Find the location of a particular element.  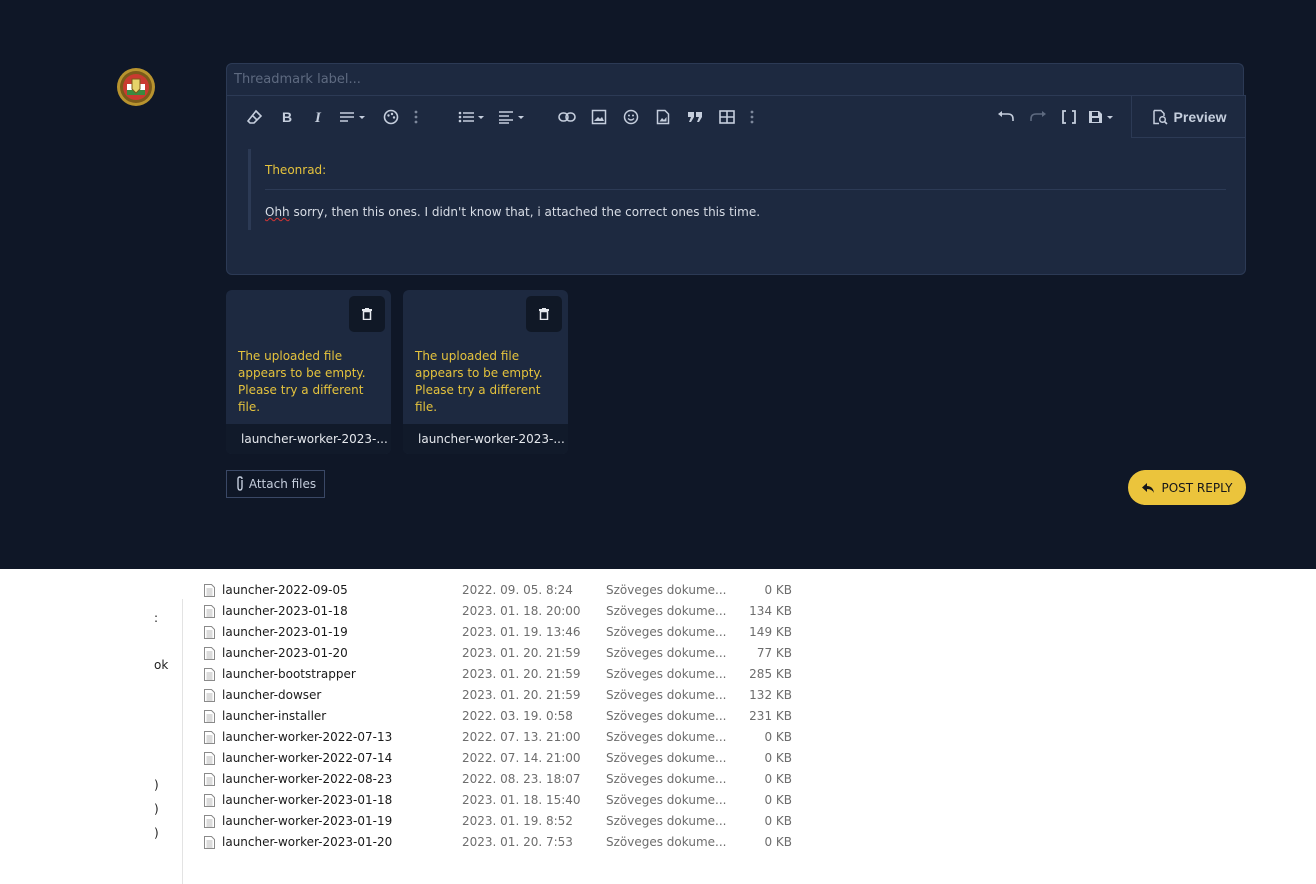

file-name: launcher-worker-2022-08-23 is located at coordinates (307, 779).